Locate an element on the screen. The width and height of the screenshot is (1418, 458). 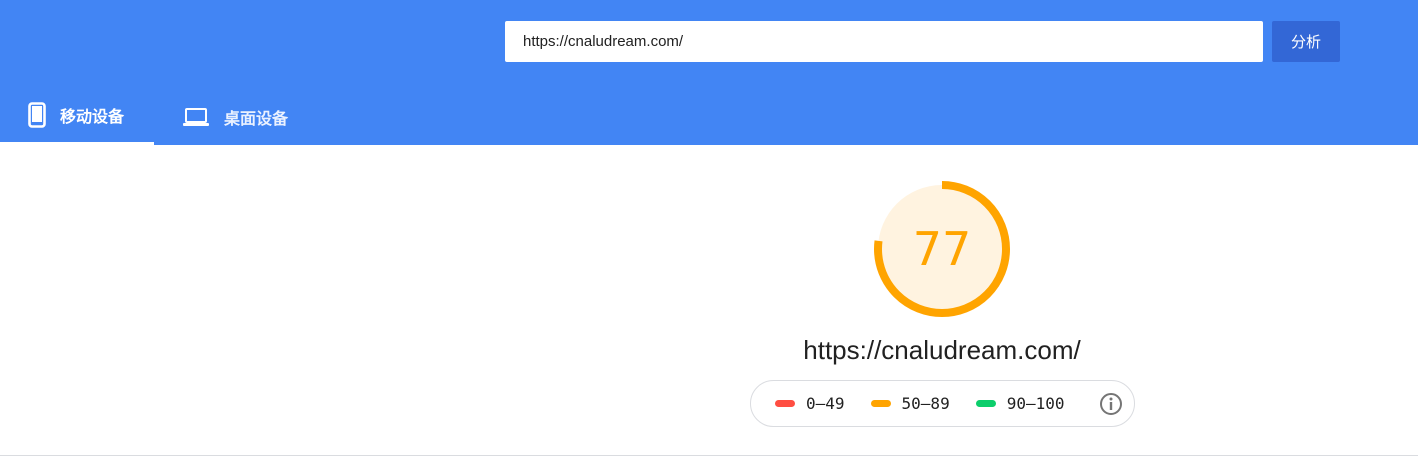
legend-swatch-fail is located at coordinates (785, 403).